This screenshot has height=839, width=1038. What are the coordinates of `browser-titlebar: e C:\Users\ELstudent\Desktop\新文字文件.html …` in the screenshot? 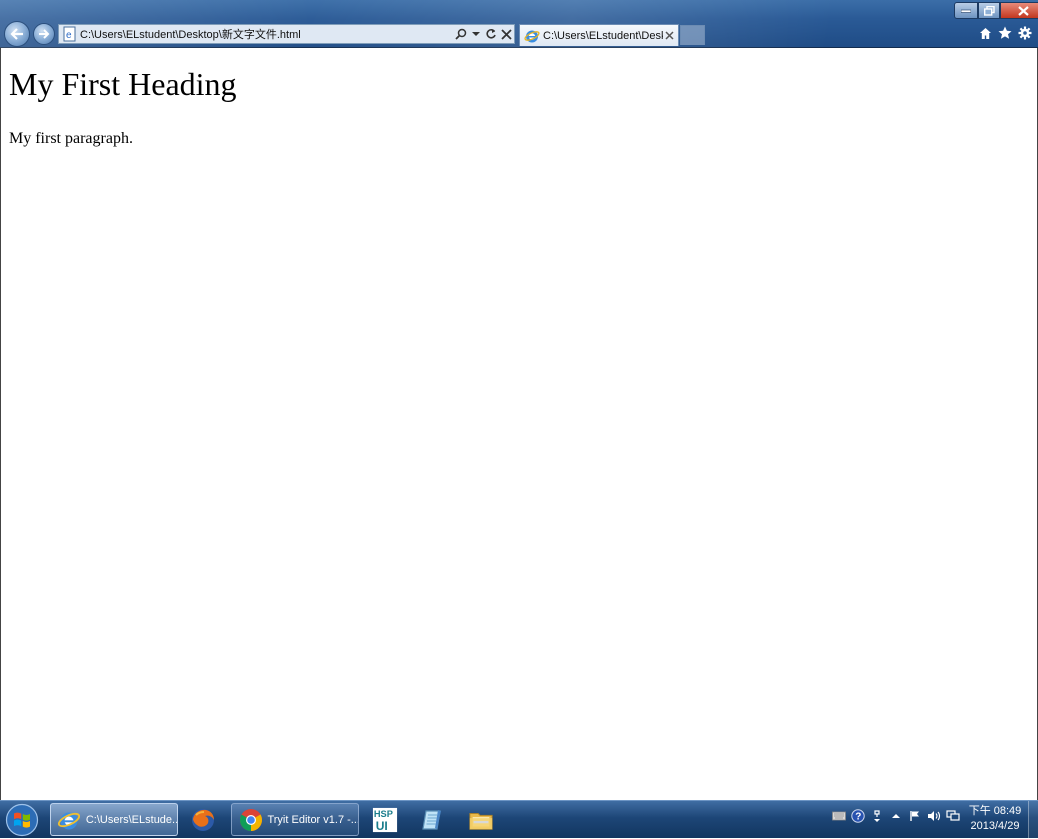 It's located at (519, 24).